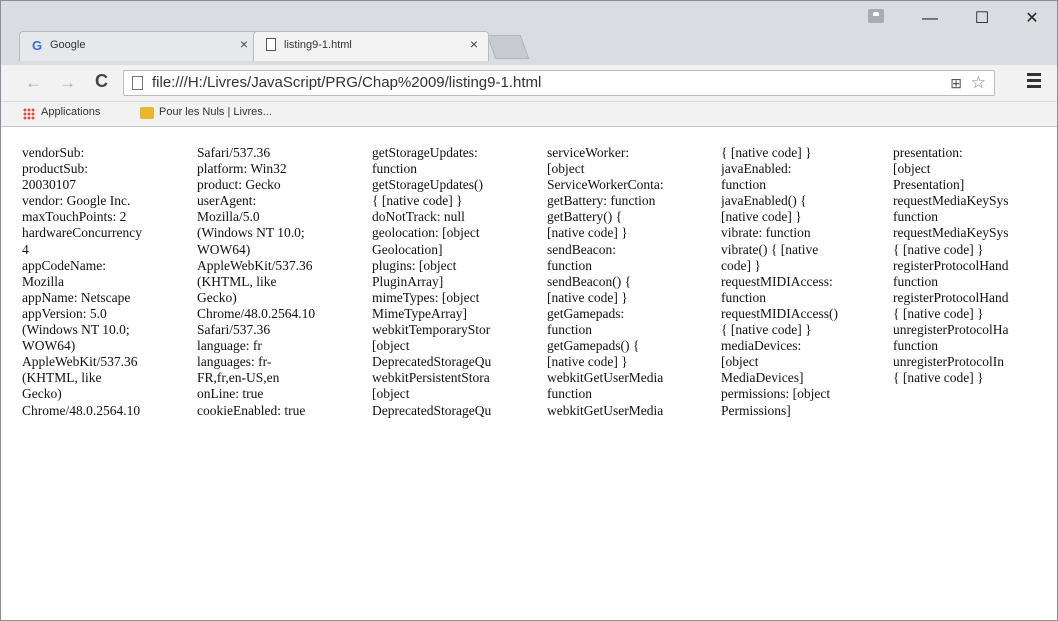 This screenshot has width=1058, height=621. Describe the element at coordinates (586, 313) in the screenshot. I see `text-line: getGamepads:` at that location.